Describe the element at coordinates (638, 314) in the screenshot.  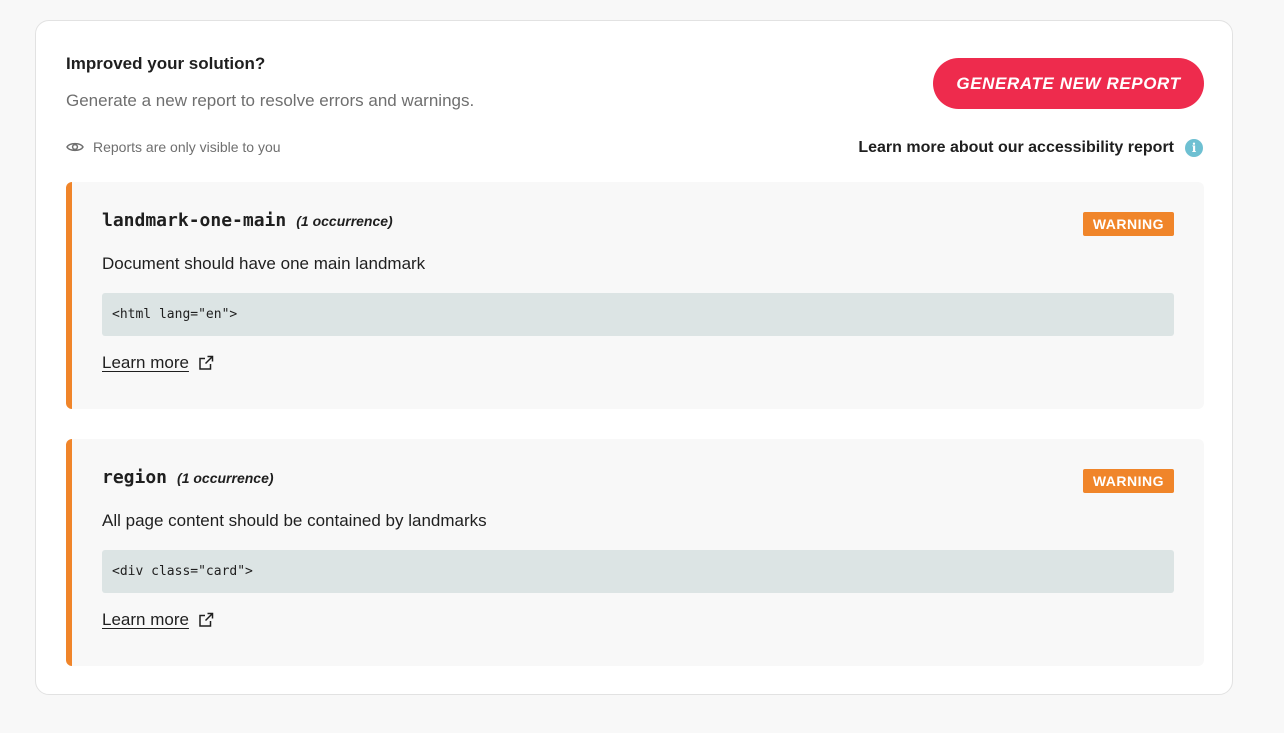
I see `code-snippet: <html lang="en">` at that location.